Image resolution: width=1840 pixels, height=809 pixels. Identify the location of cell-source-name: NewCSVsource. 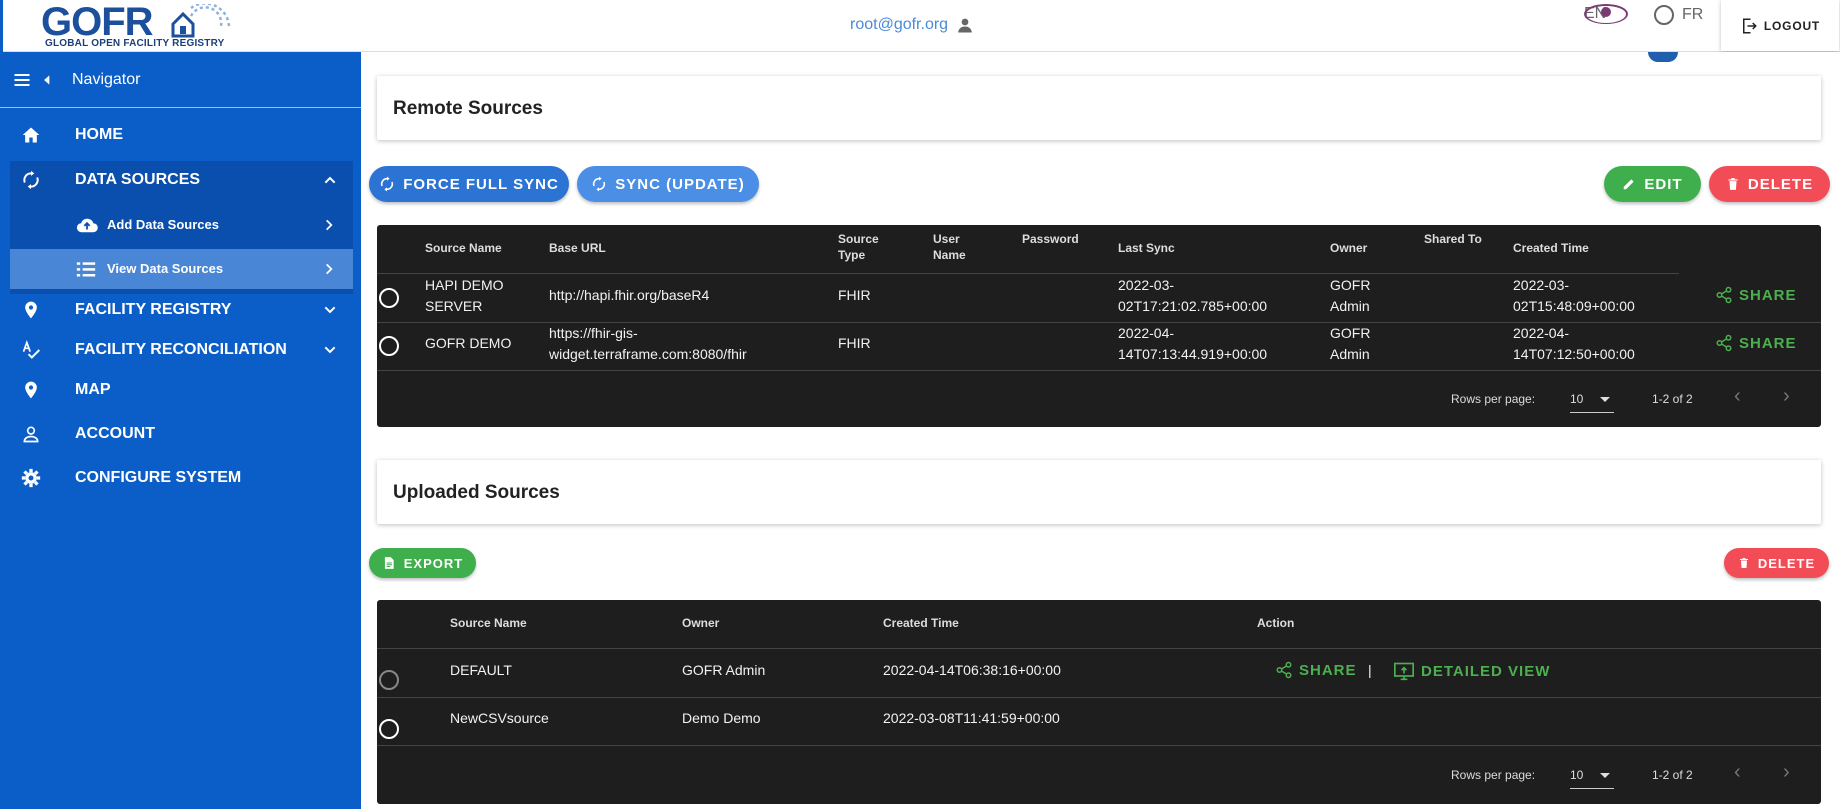
(499, 718).